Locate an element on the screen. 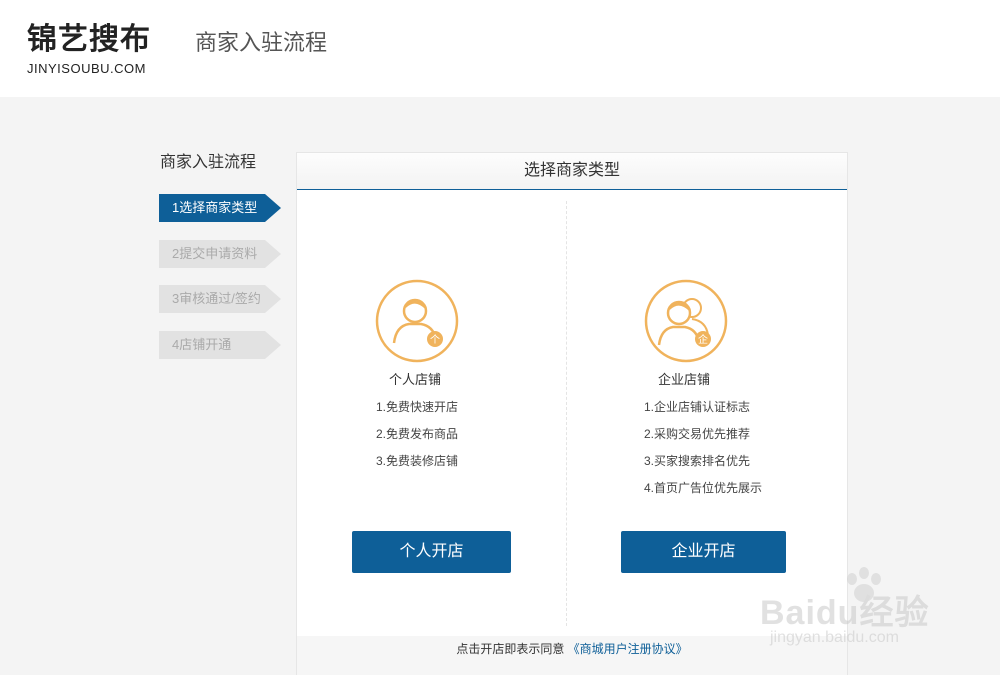 This screenshot has width=1000, height=675. logo-text: 锦艺搜布 is located at coordinates (89, 39).